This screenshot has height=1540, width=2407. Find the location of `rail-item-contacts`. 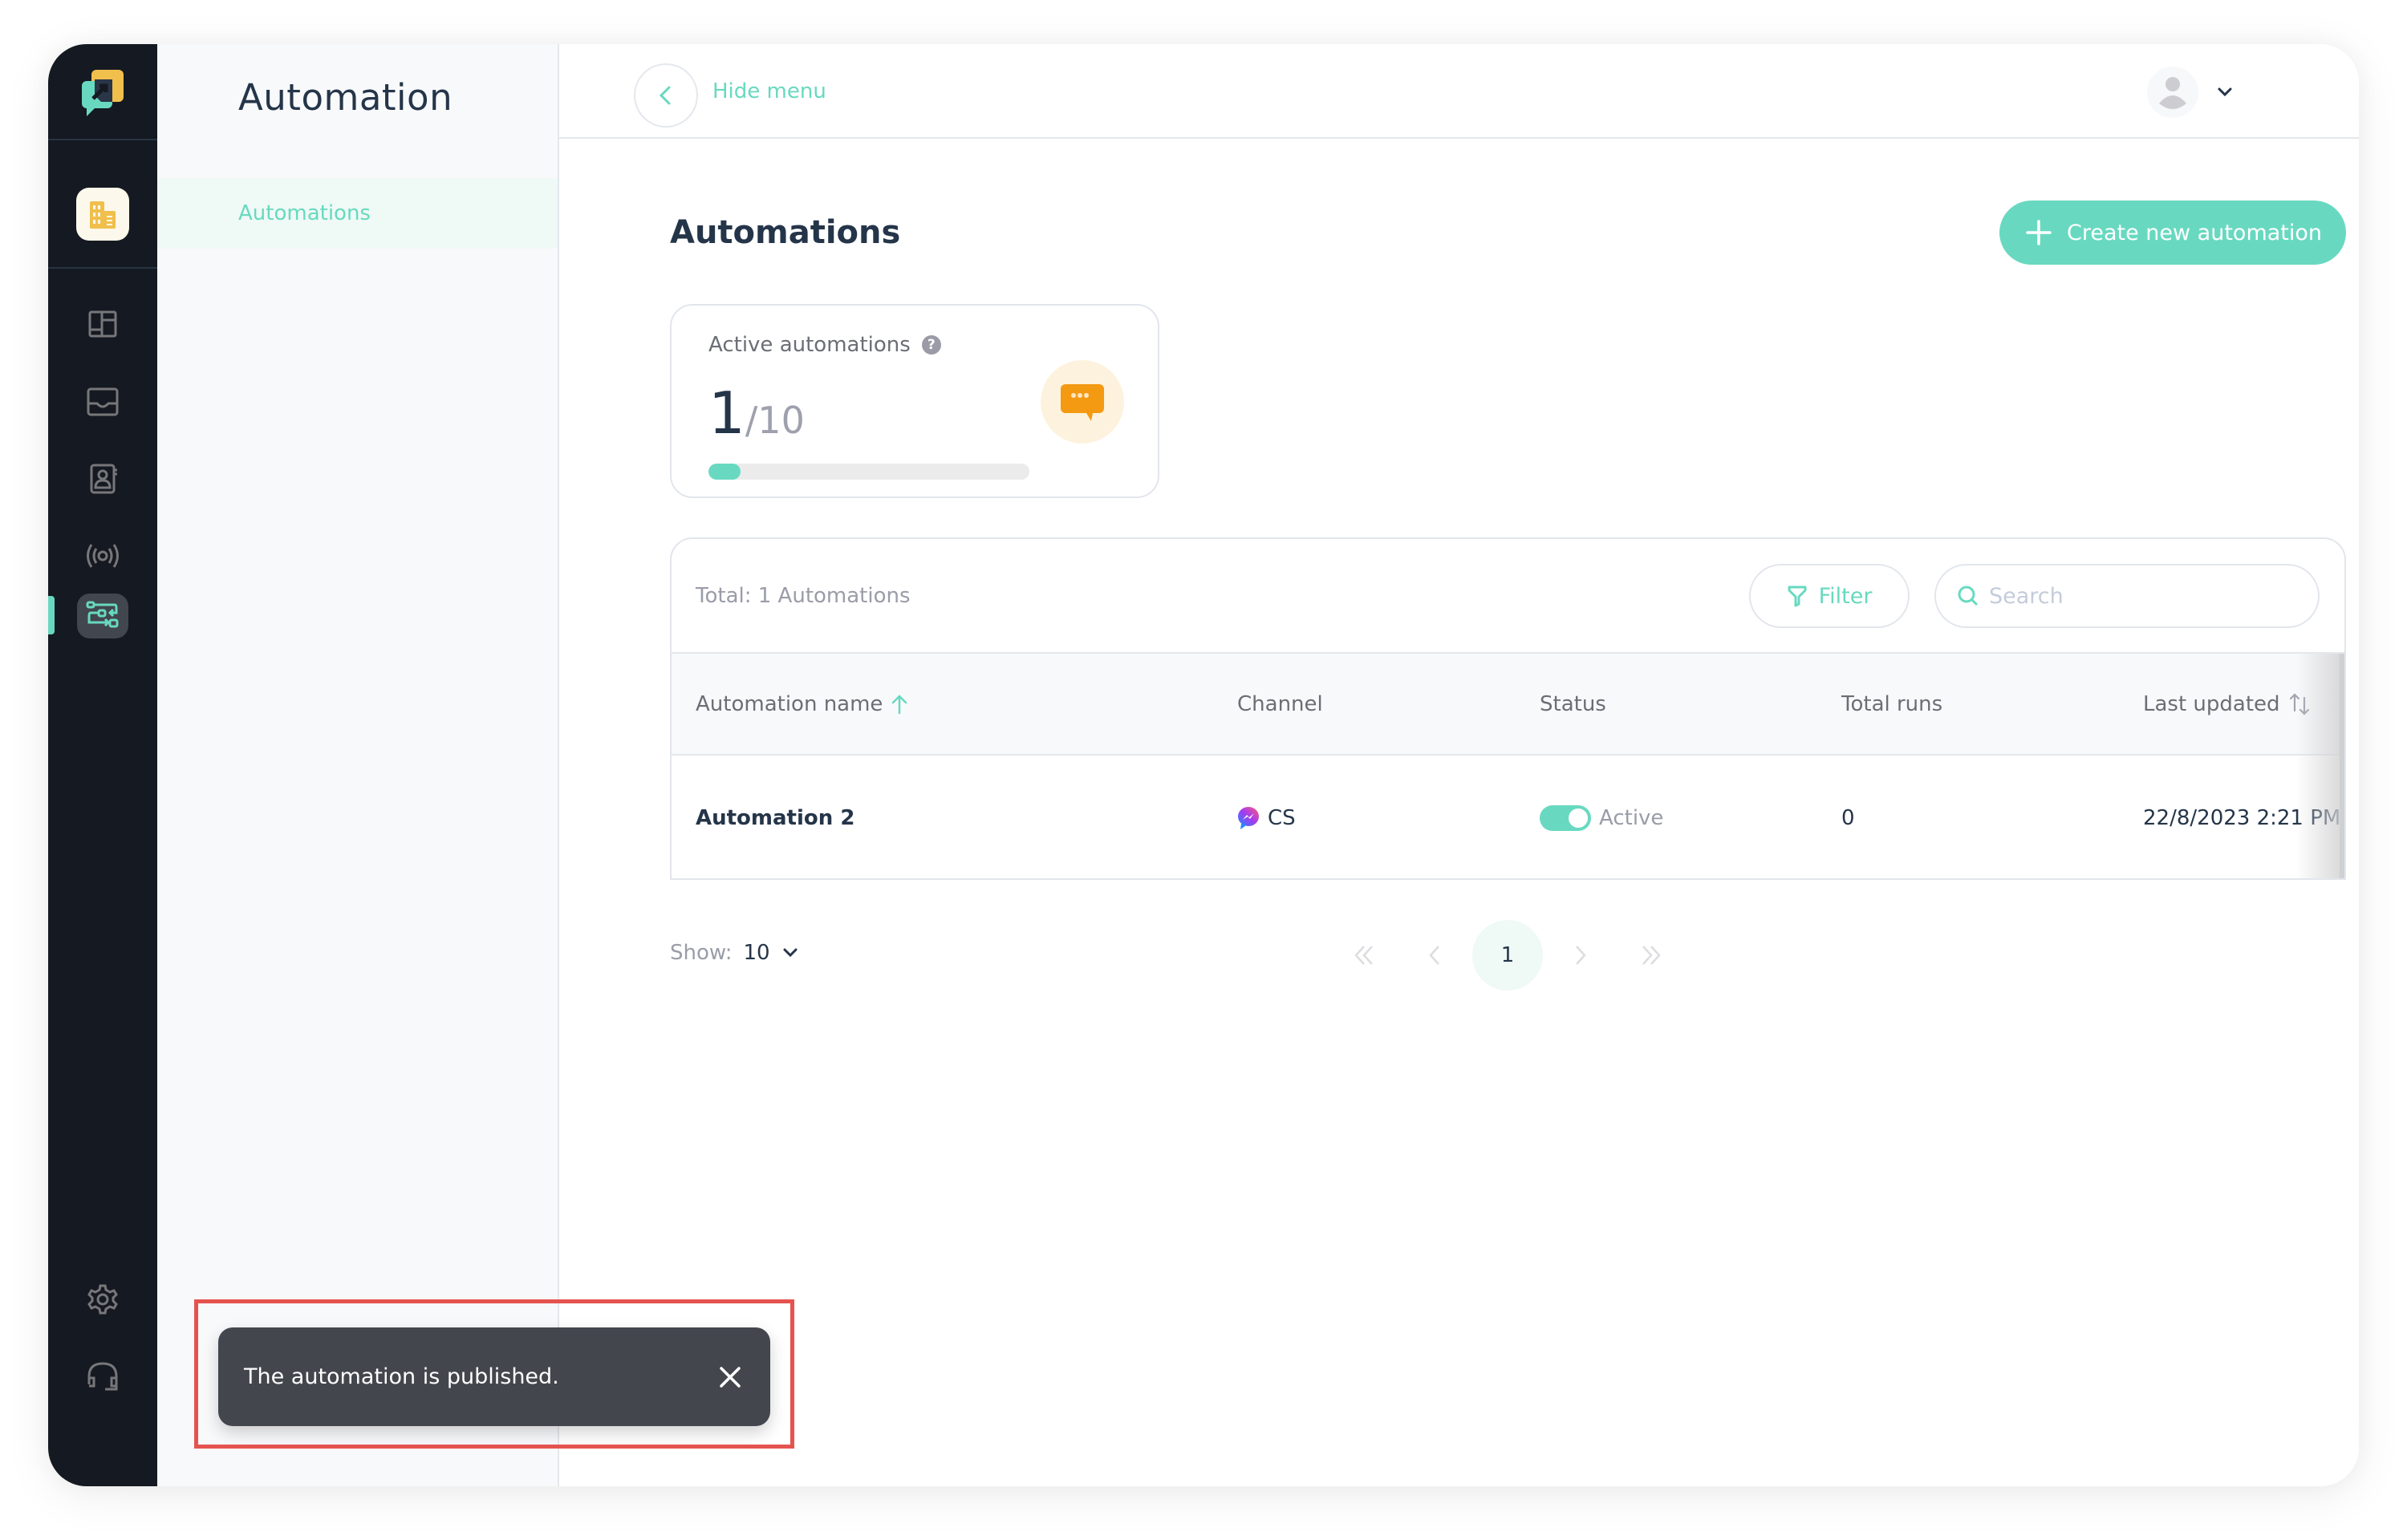

rail-item-contacts is located at coordinates (103, 479).